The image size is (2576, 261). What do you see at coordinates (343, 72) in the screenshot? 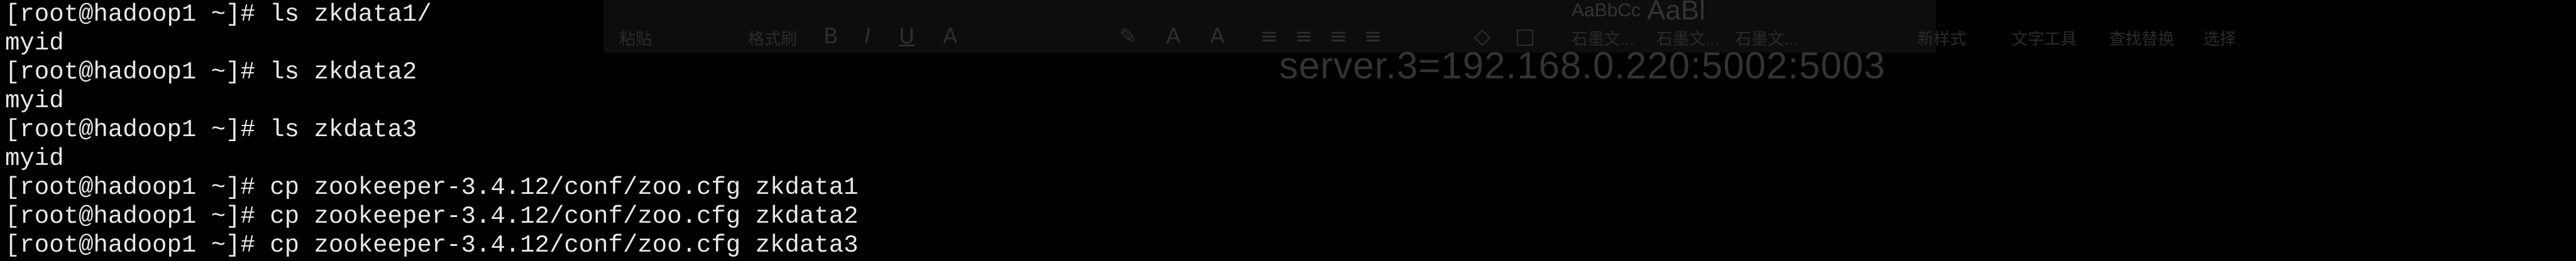
I see `shell-command: ls zkdata2` at bounding box center [343, 72].